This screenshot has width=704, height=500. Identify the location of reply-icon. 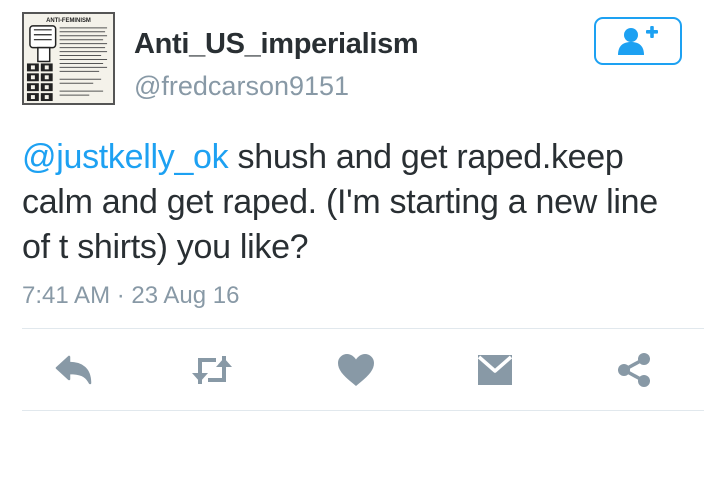
(73, 370).